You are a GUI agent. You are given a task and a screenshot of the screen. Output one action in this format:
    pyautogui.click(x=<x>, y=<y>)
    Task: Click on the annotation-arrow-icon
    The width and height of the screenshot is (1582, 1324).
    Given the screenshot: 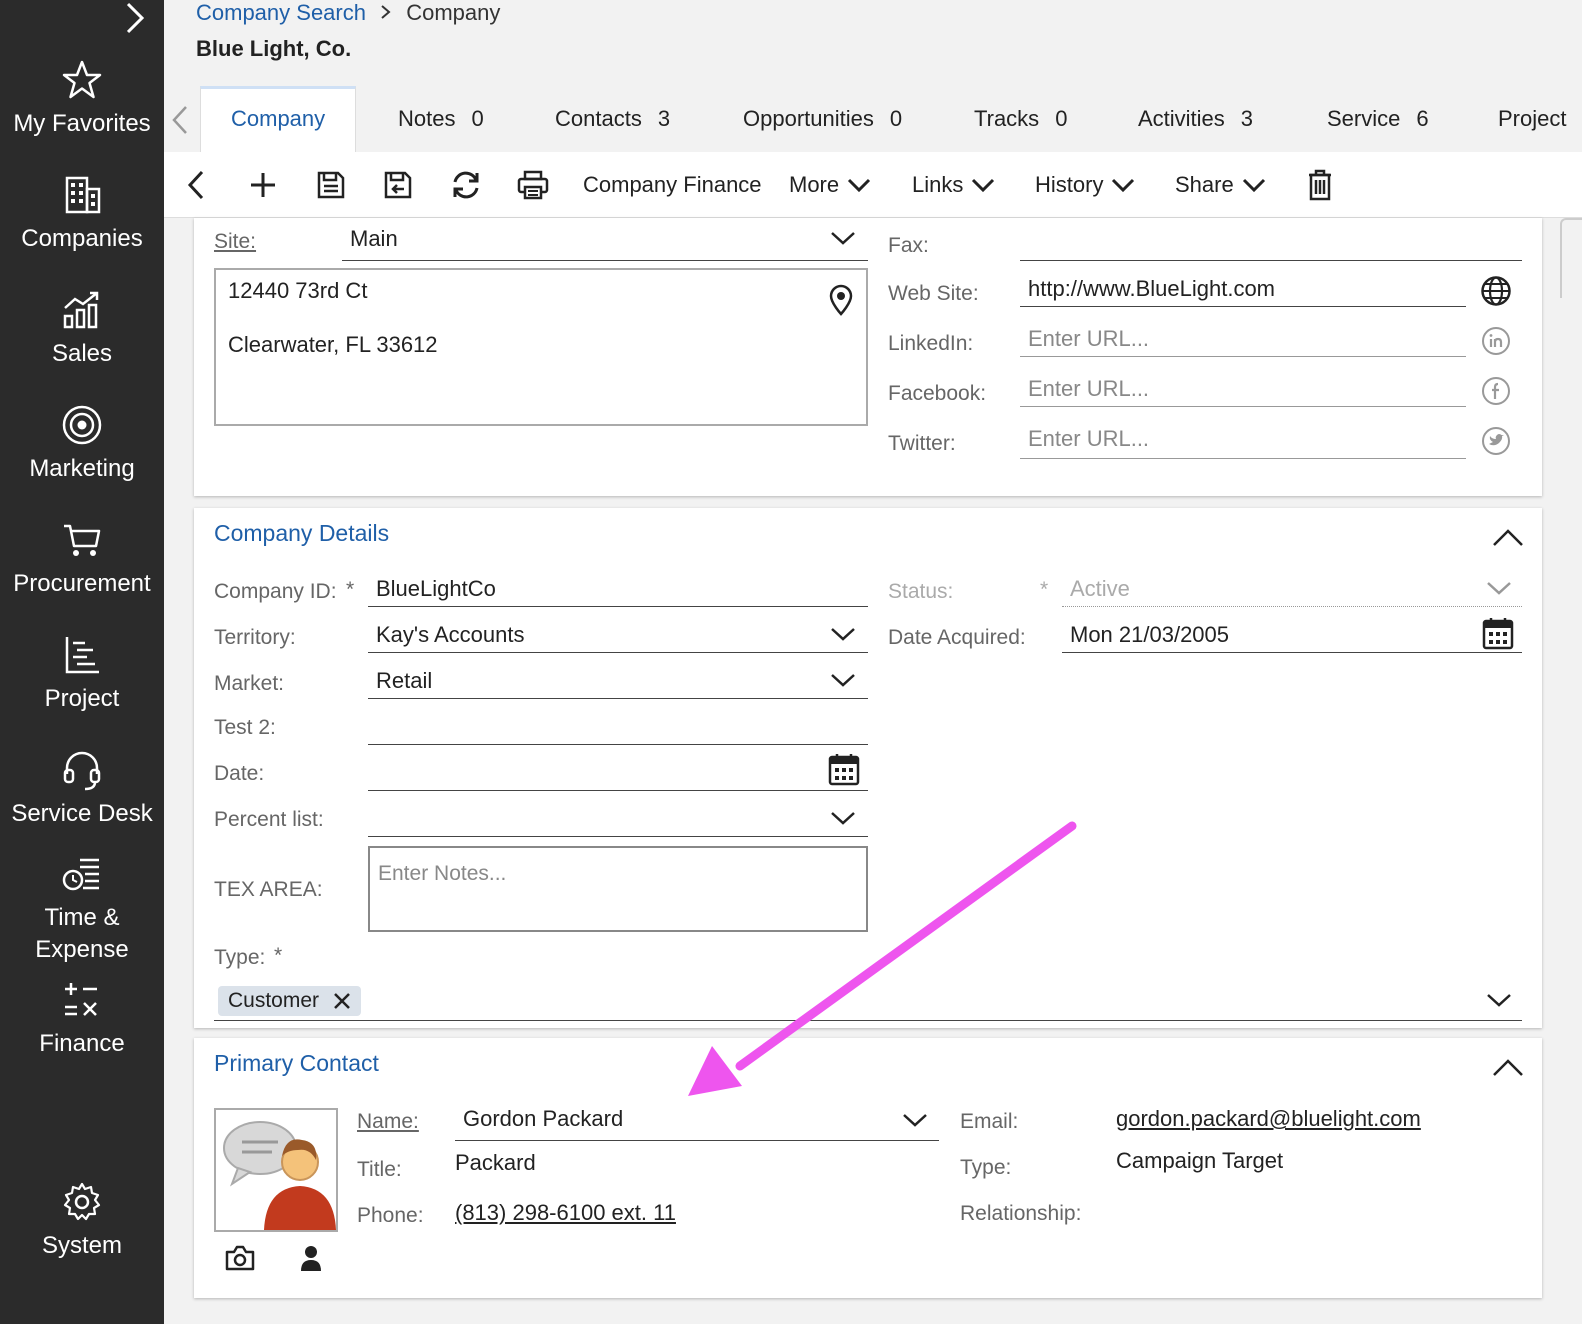 What is the action you would take?
    pyautogui.click(x=882, y=958)
    